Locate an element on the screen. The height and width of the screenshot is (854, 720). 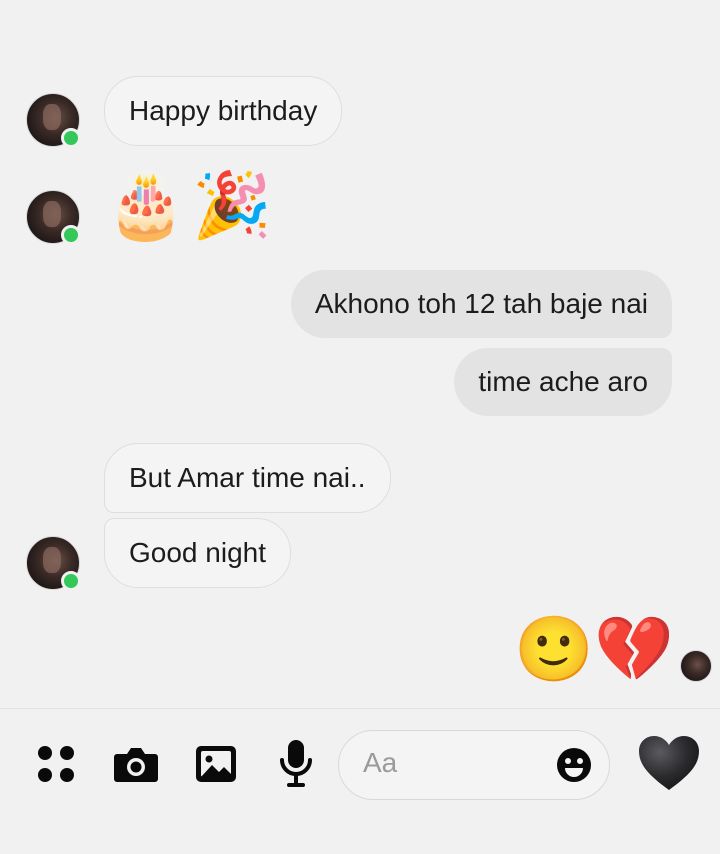
message-text: But Amar time nai.. is located at coordinates (247, 477).